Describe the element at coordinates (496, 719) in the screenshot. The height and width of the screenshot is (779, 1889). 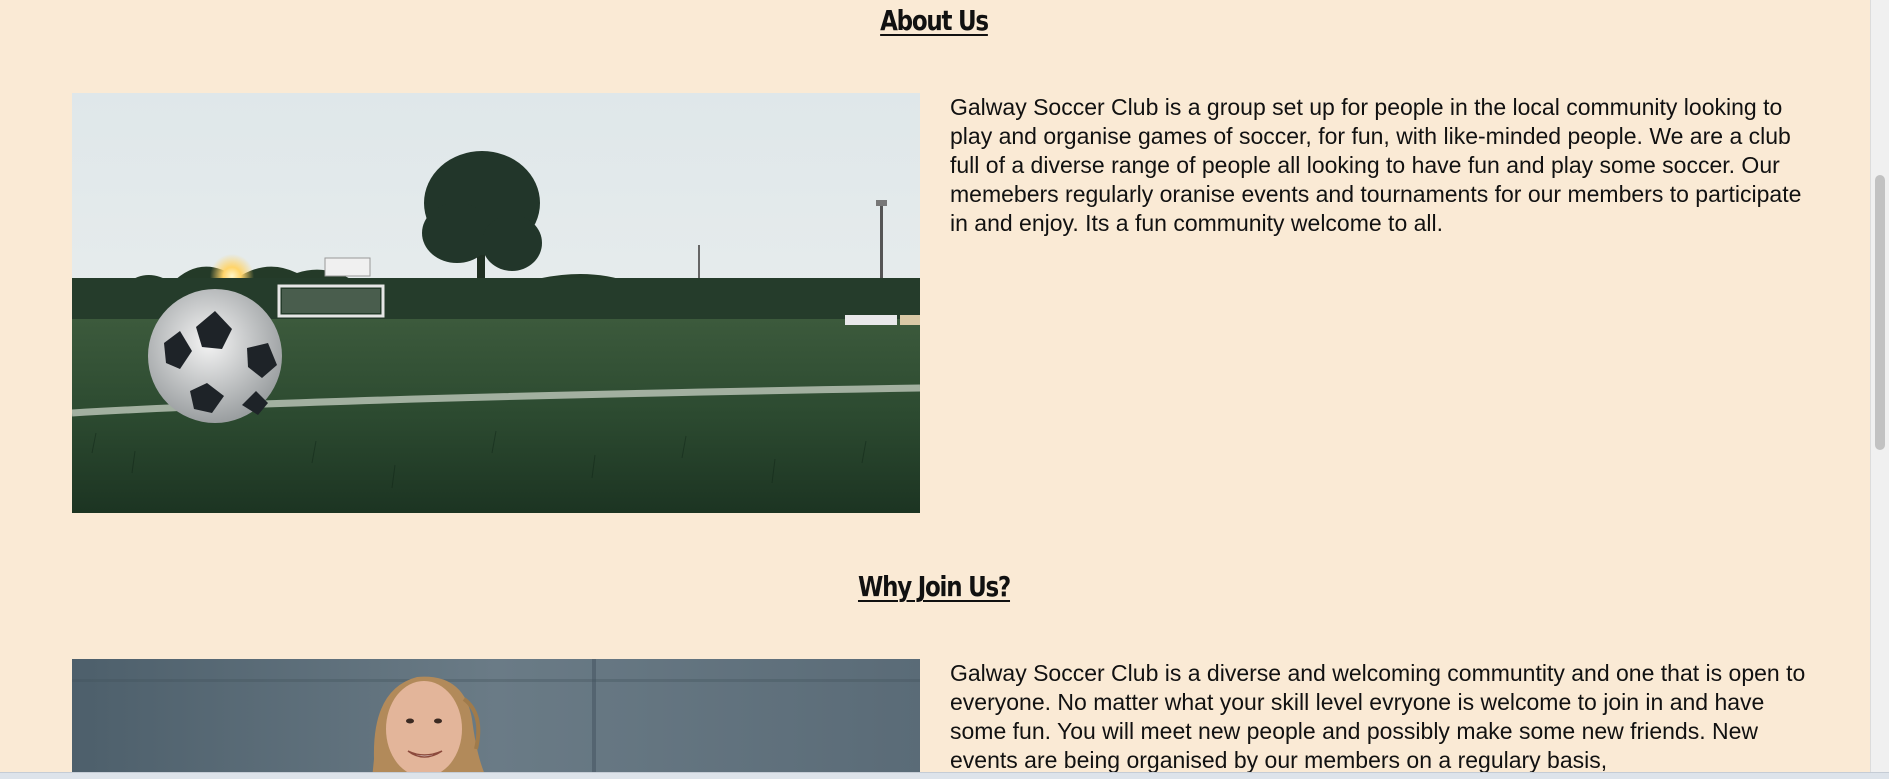
I see `player-photo` at that location.